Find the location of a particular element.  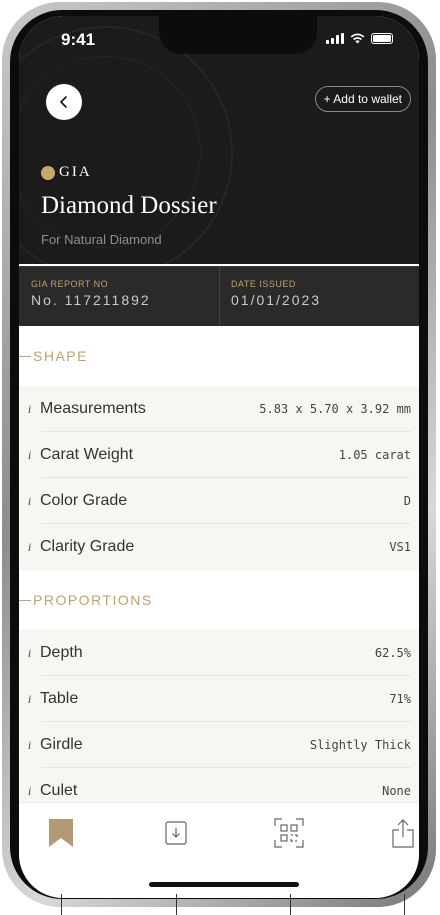

date-issued-label: DATE ISSUED is located at coordinates (263, 284).